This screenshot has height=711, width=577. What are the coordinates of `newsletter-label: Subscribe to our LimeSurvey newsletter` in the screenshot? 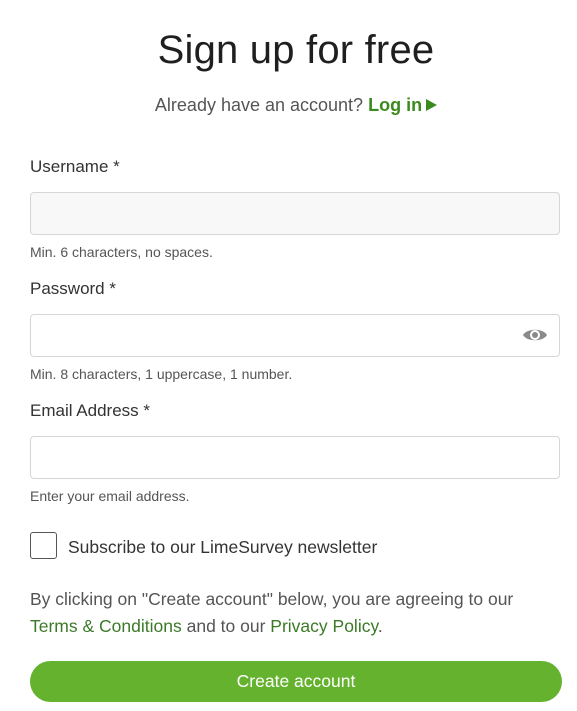 It's located at (222, 547).